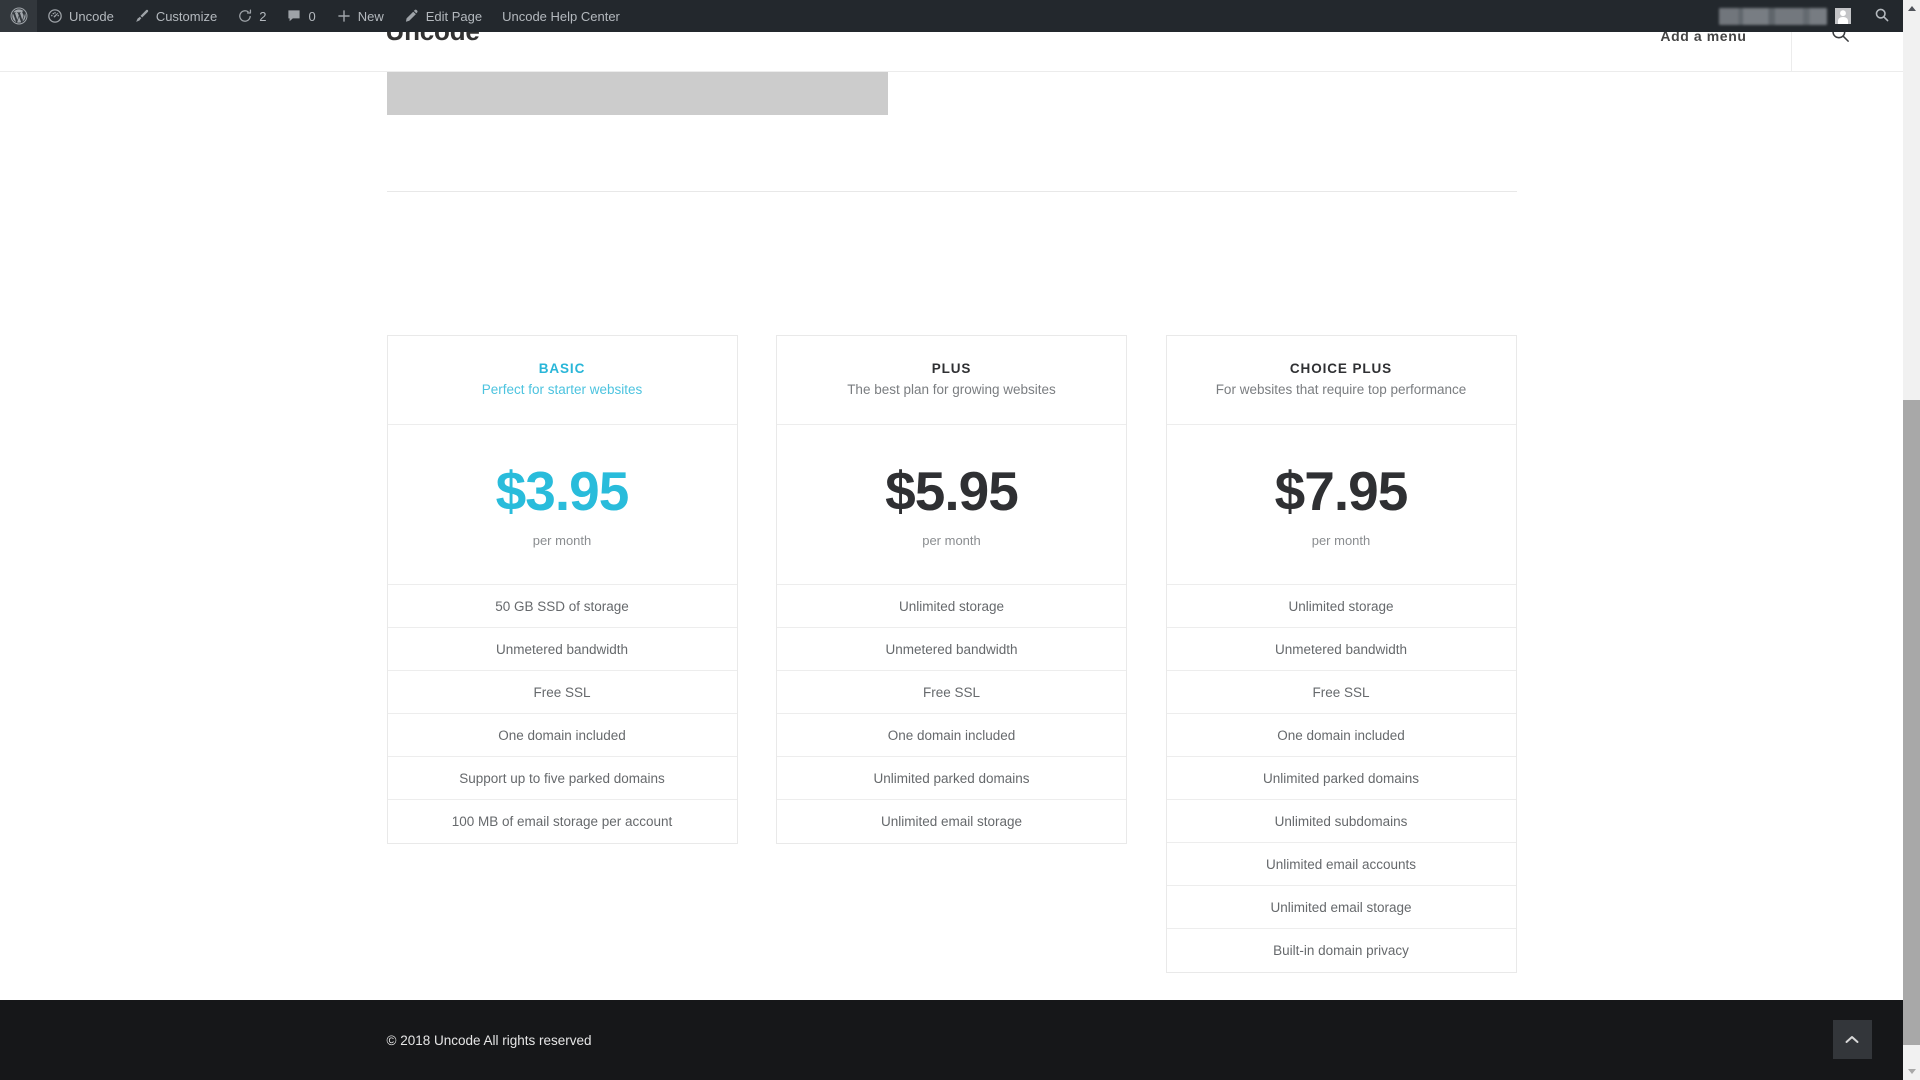  I want to click on updates-icon, so click(245, 16).